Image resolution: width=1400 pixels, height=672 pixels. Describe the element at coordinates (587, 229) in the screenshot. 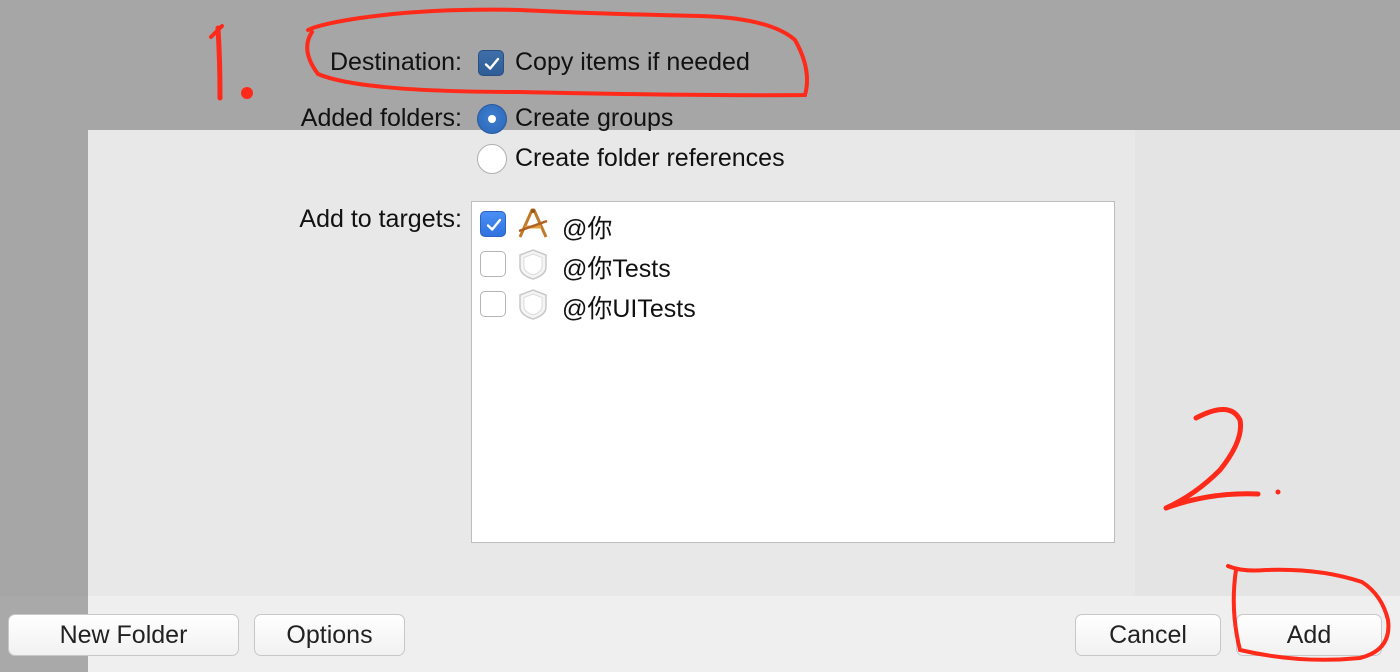

I see `target-name: @你` at that location.